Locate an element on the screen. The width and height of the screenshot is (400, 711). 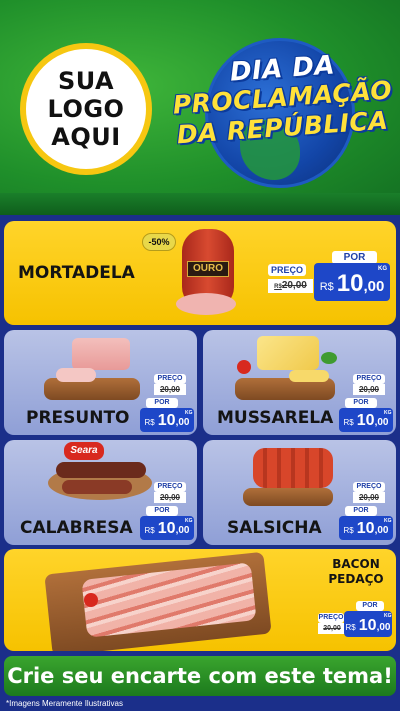
product-name: PRESUNTO is located at coordinates (78, 418).